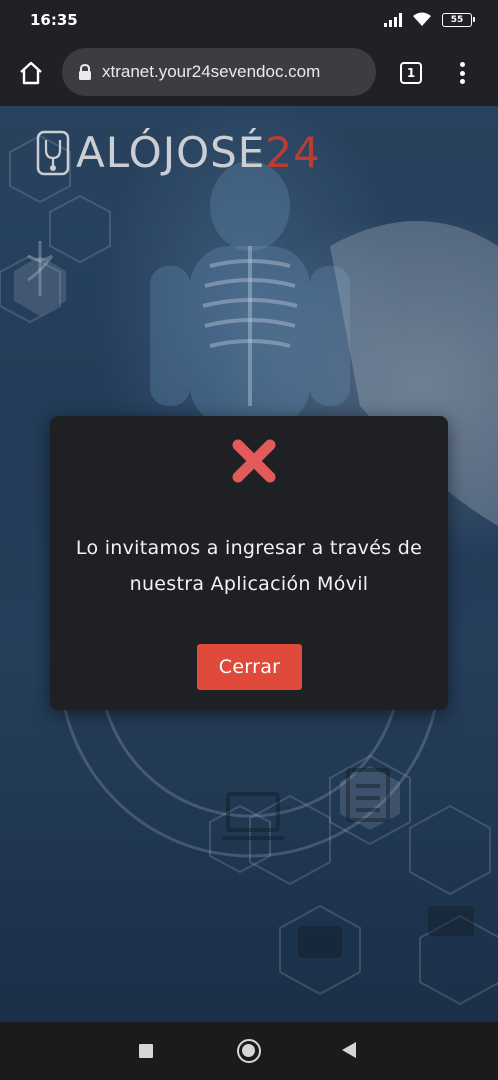 The width and height of the screenshot is (498, 1080). I want to click on menu-icon, so click(462, 73).